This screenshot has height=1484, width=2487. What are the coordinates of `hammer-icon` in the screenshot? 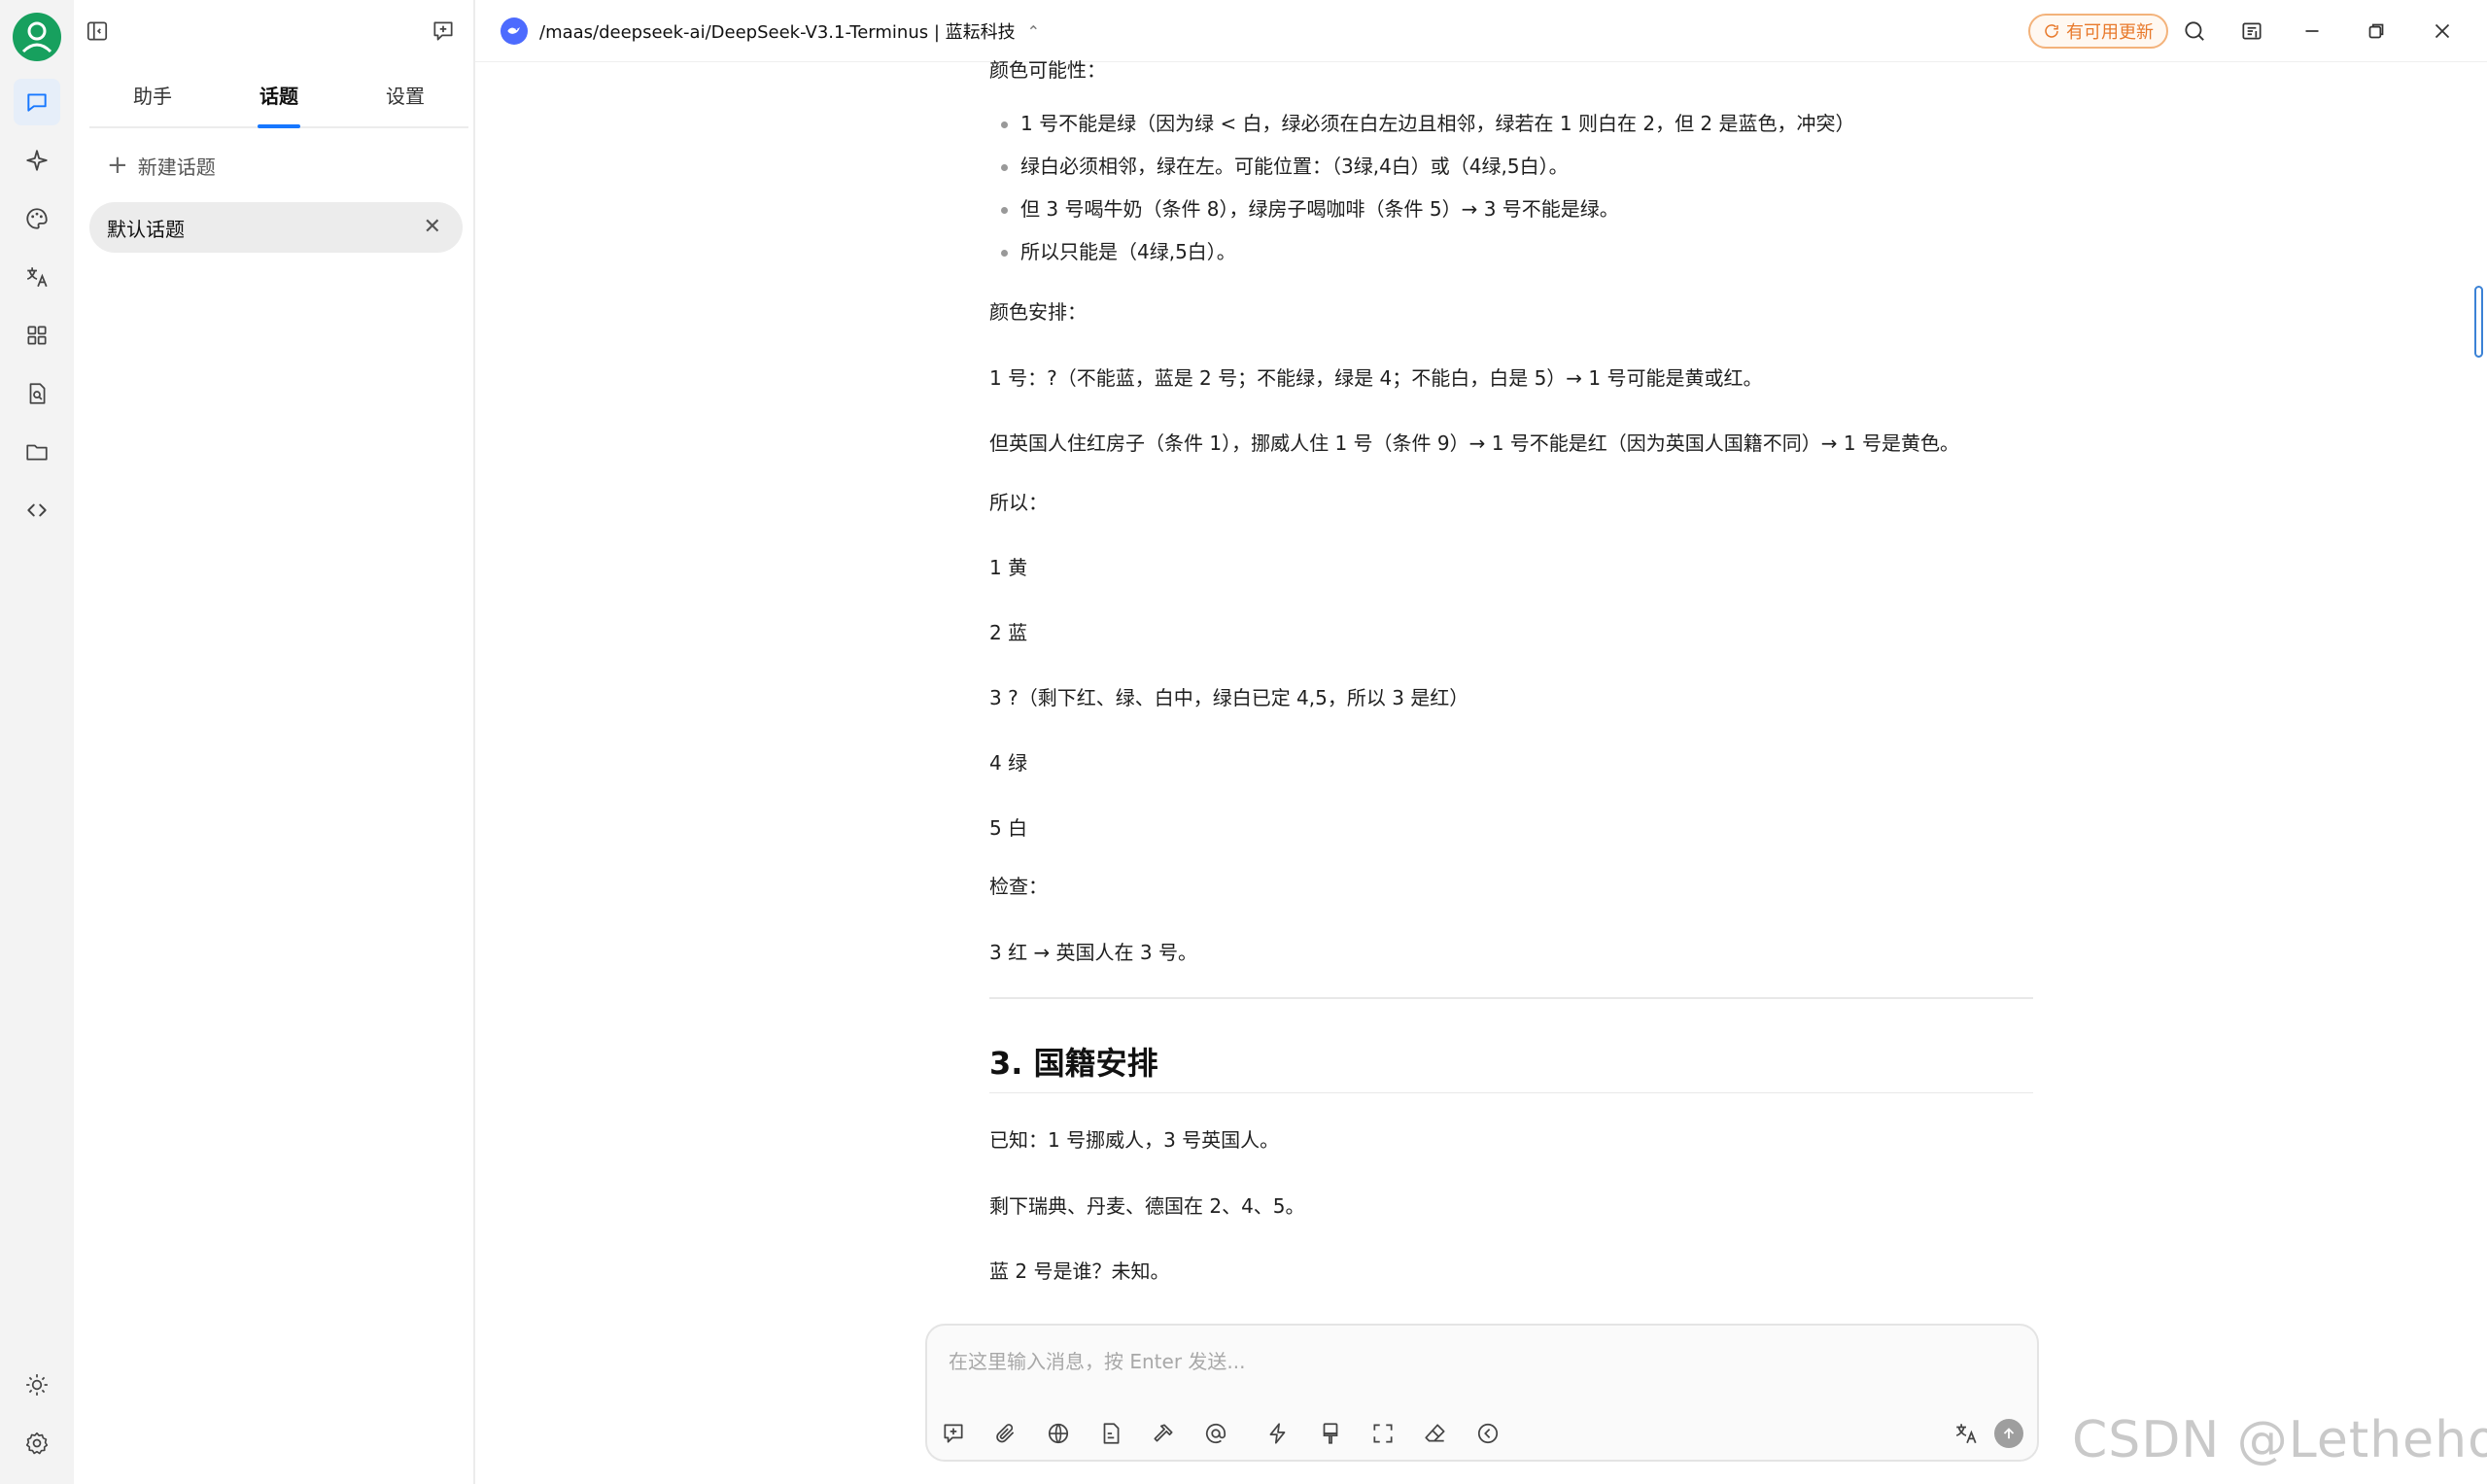 It's located at (1163, 1433).